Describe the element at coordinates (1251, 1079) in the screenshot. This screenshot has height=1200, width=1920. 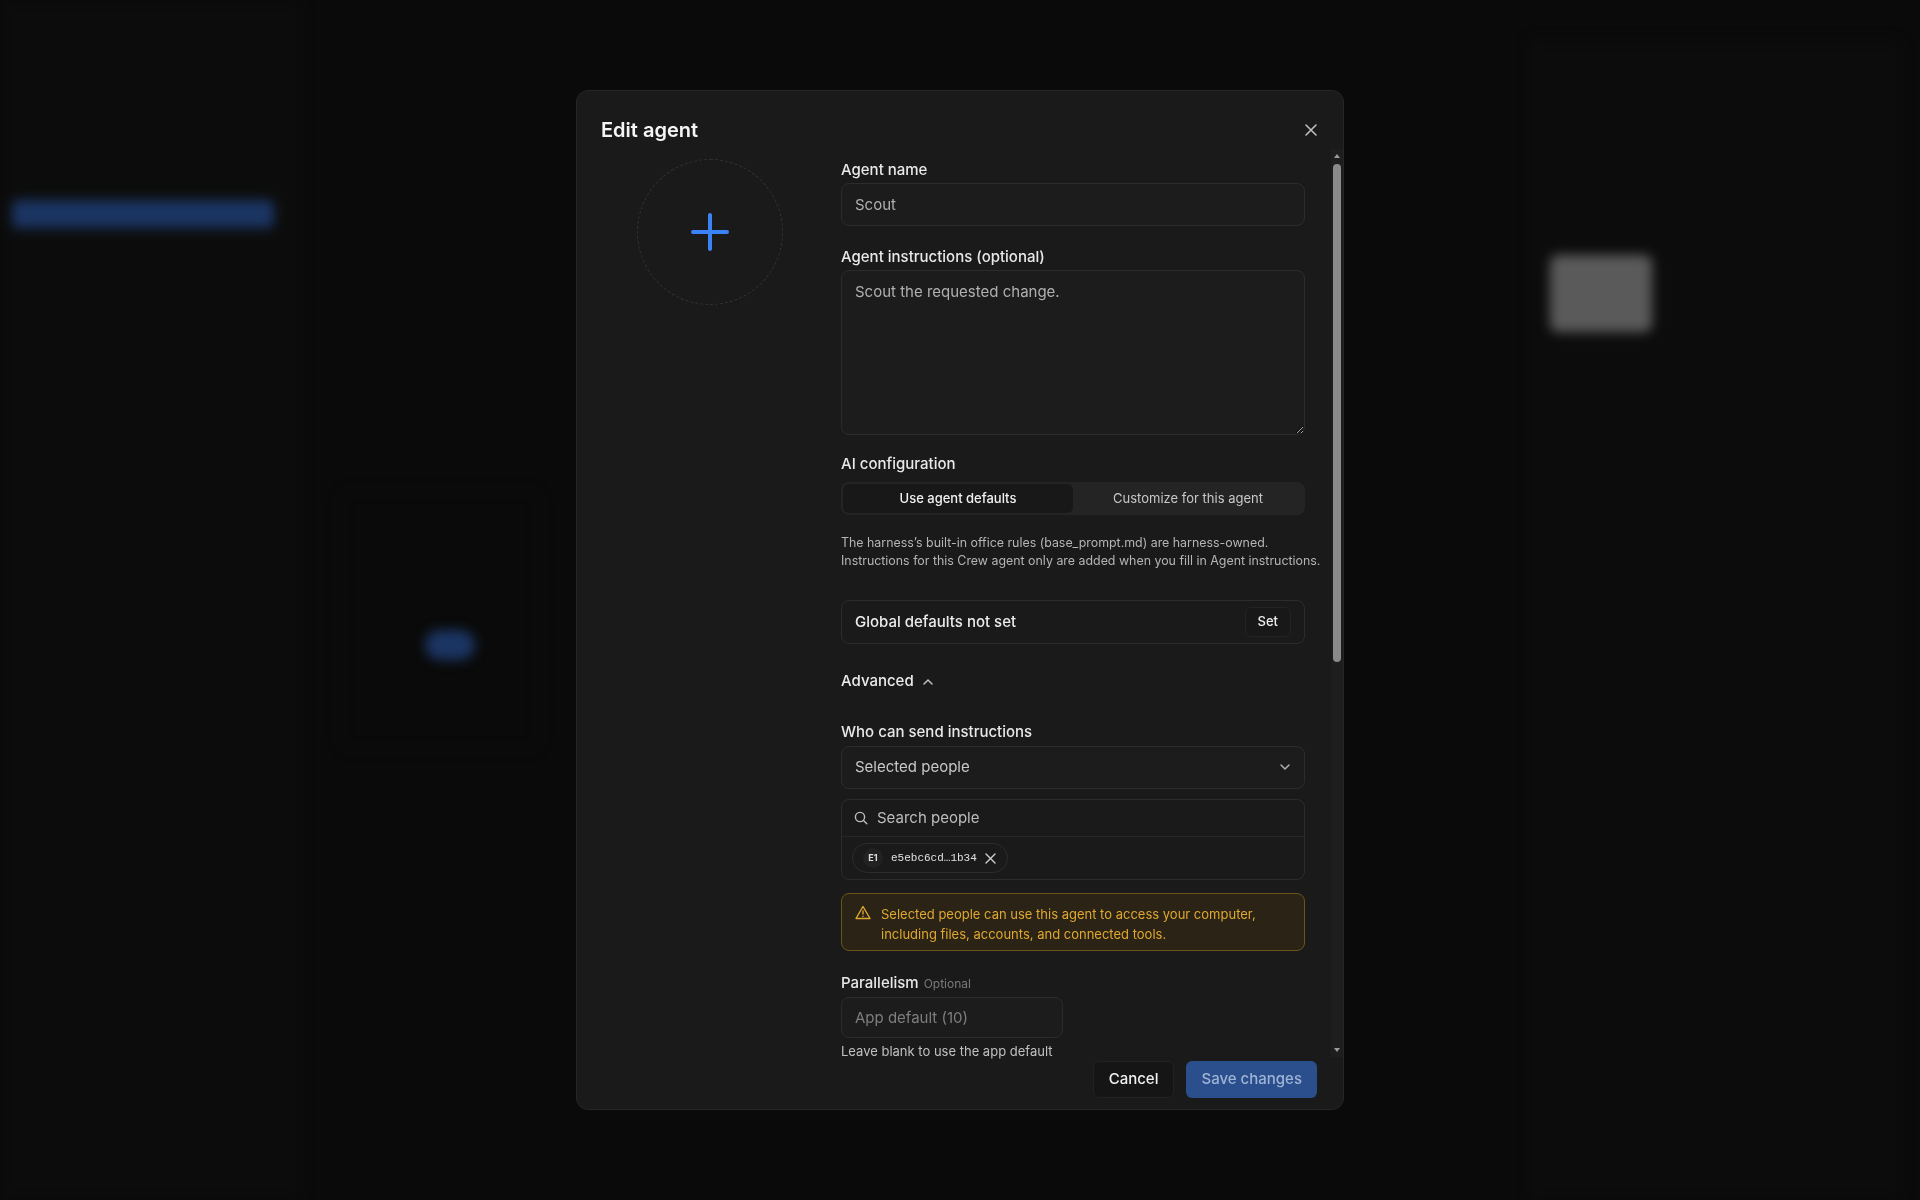
I see `save-button: Save changes` at that location.